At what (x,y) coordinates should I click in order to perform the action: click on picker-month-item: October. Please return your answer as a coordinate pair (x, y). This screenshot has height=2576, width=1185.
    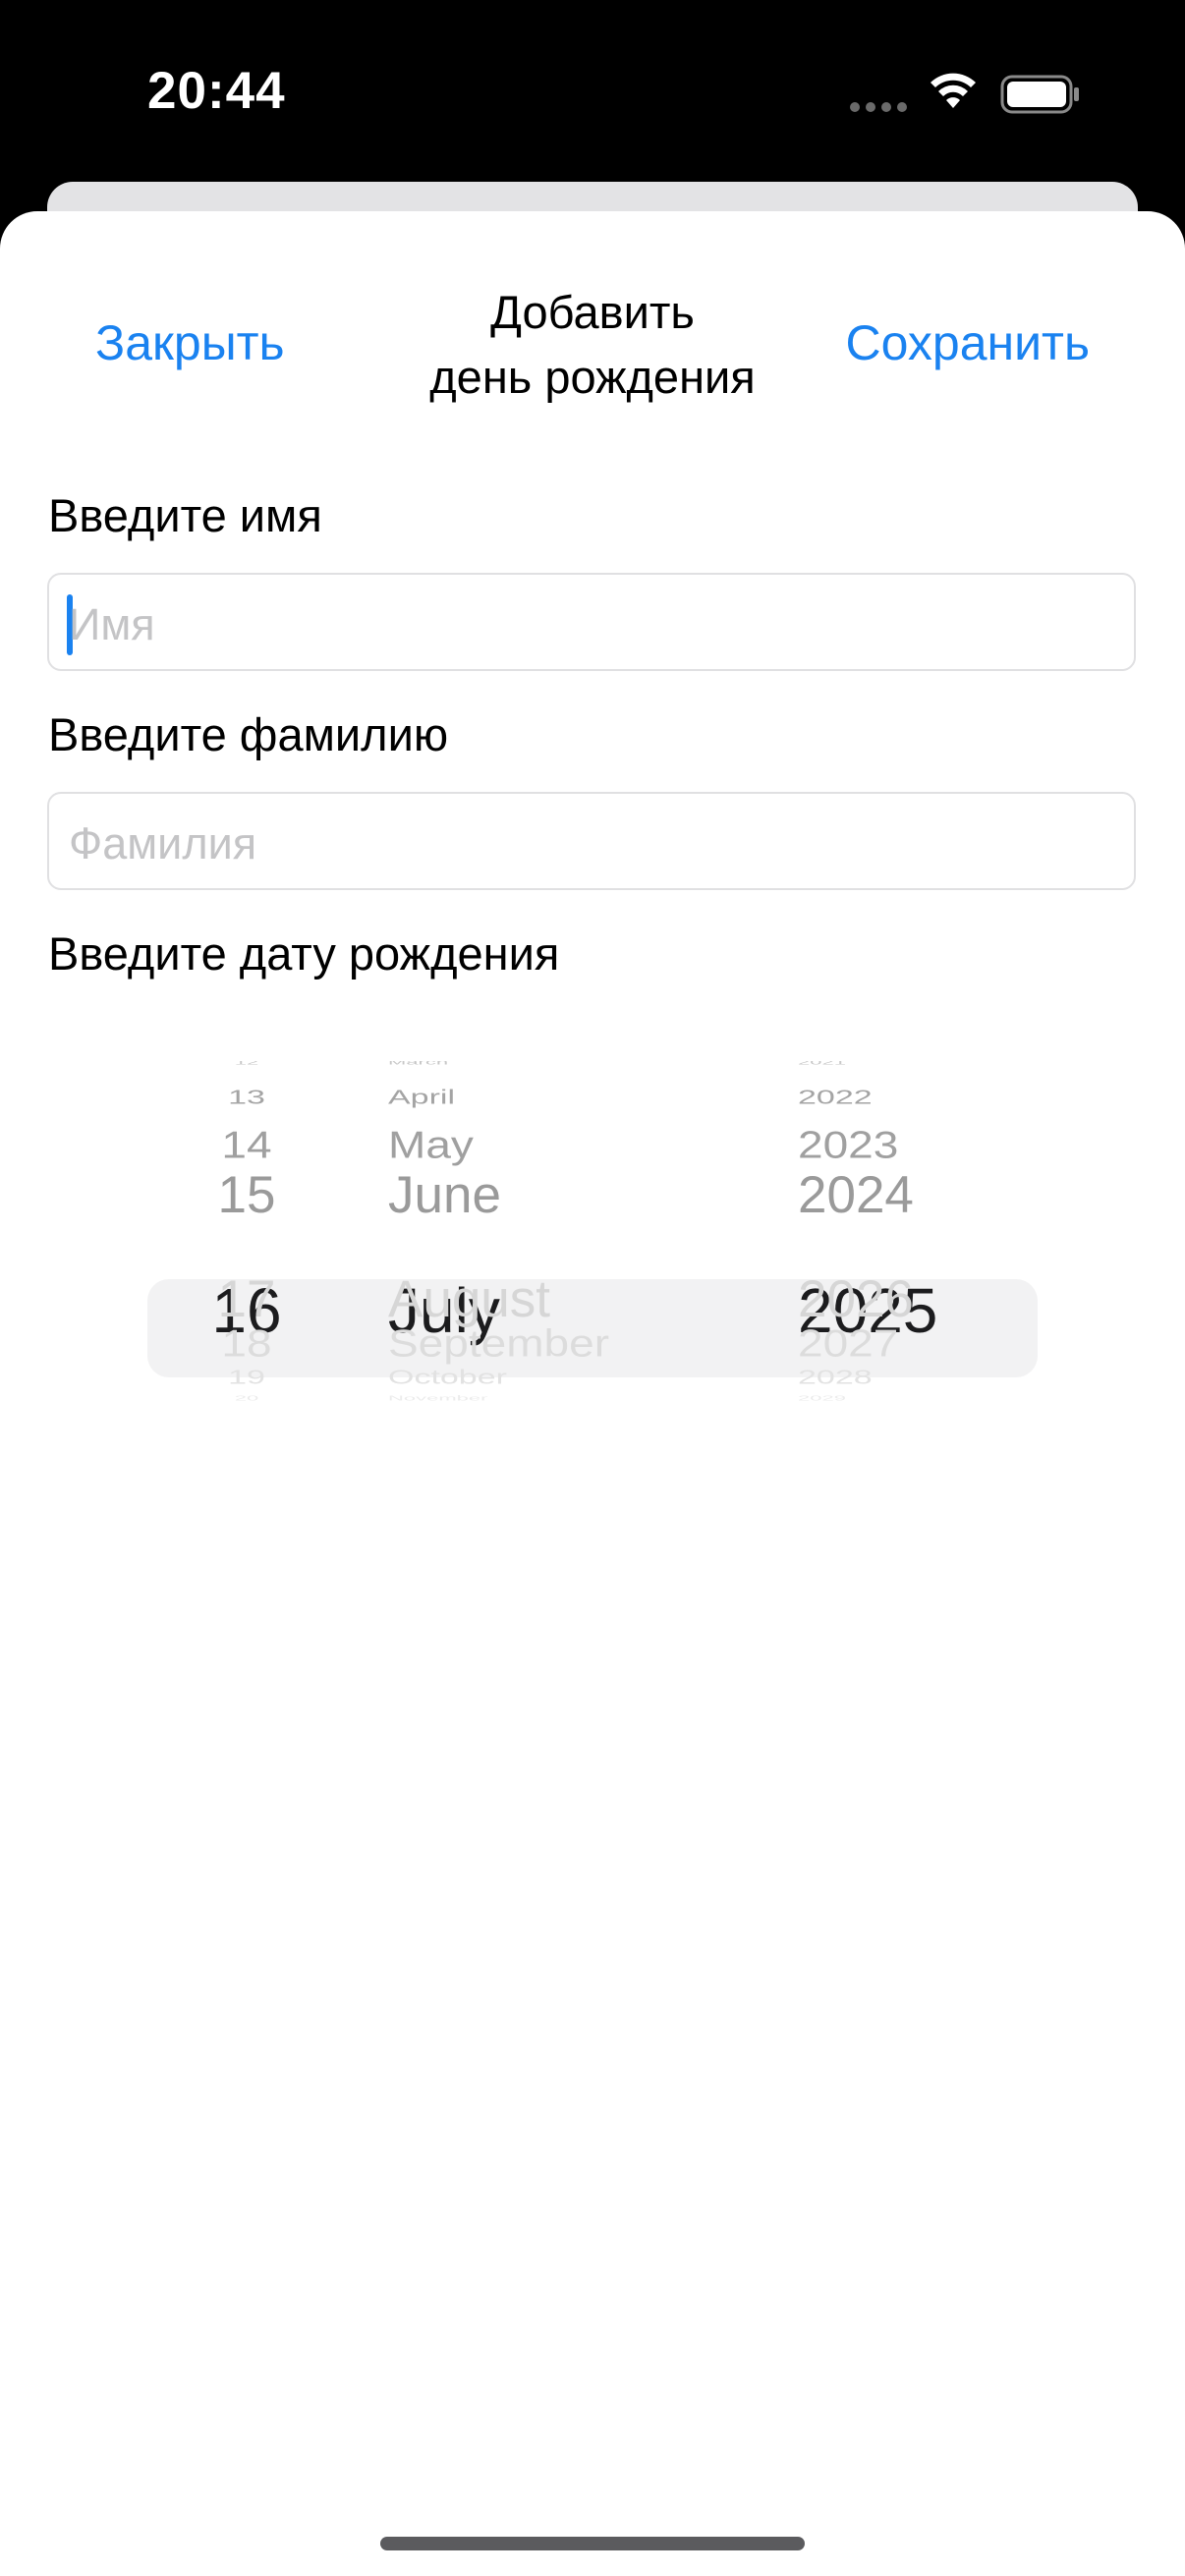
    Looking at the image, I should click on (448, 1377).